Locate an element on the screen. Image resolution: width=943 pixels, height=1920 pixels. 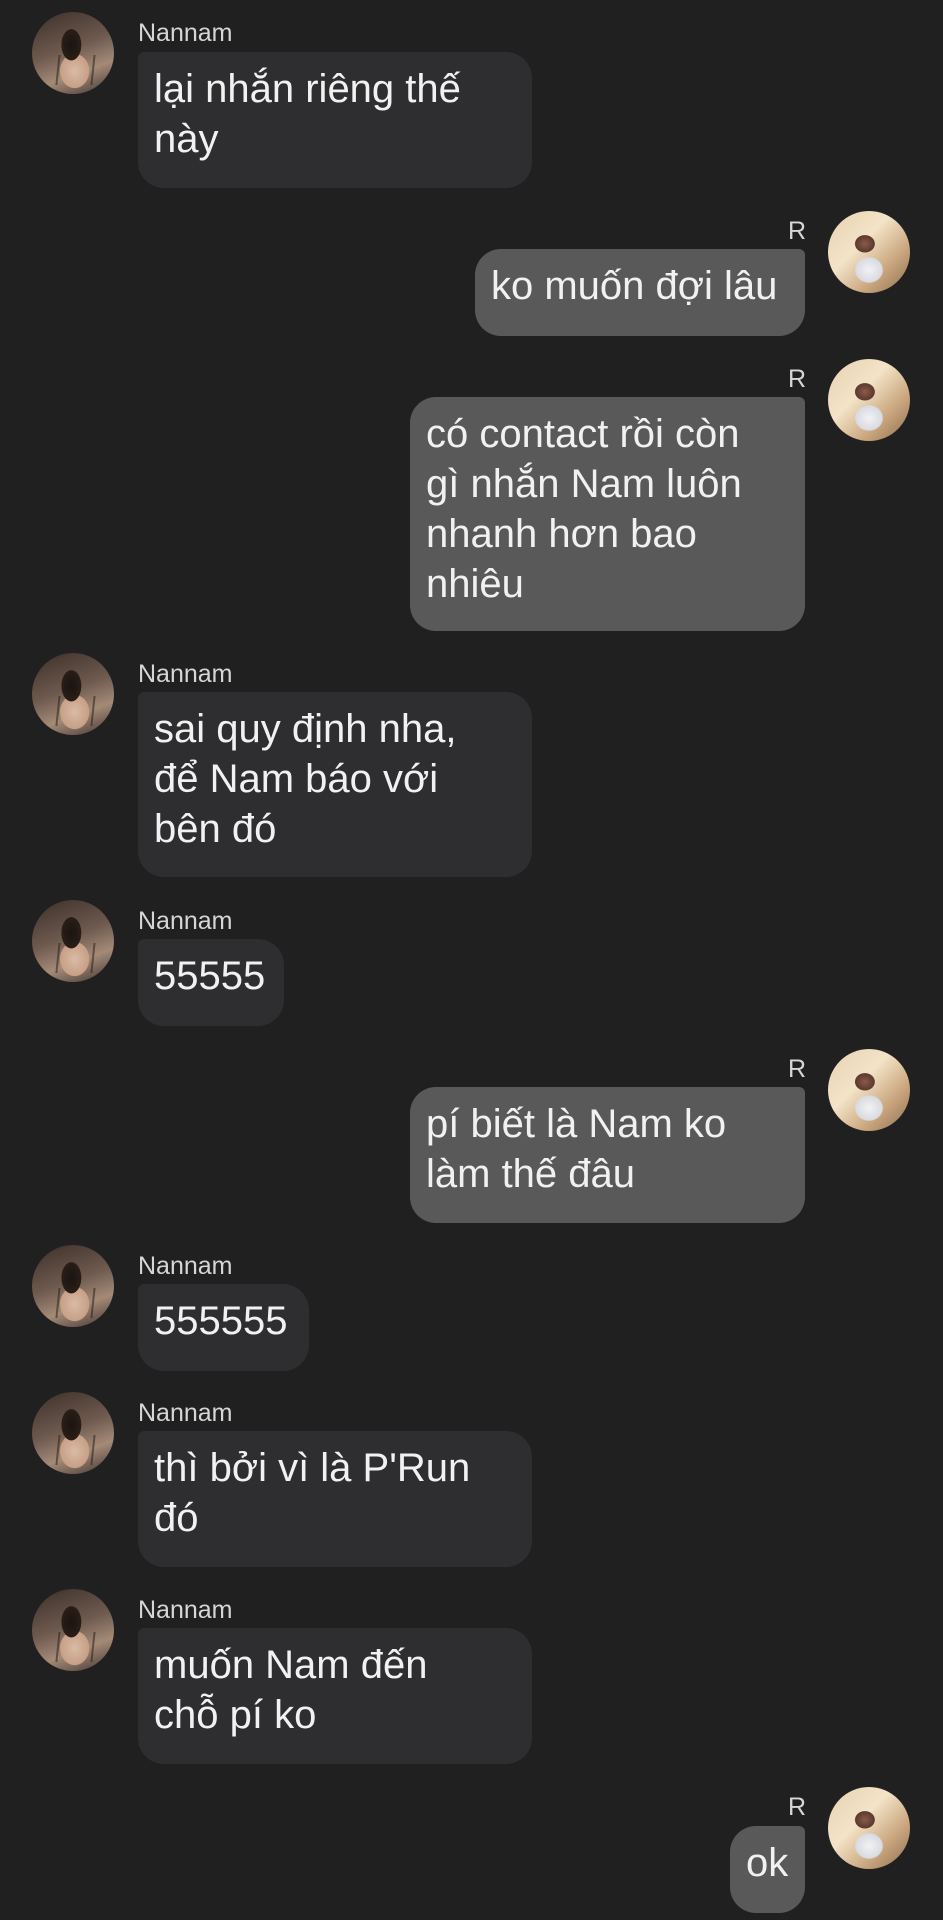
message-bubble-outgoing: pí biết là Nam ko làm thế đâu is located at coordinates (607, 1155).